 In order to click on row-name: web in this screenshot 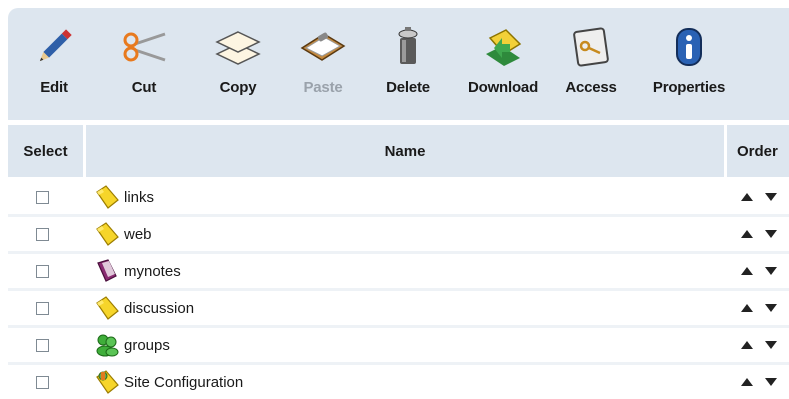, I will do `click(138, 234)`.